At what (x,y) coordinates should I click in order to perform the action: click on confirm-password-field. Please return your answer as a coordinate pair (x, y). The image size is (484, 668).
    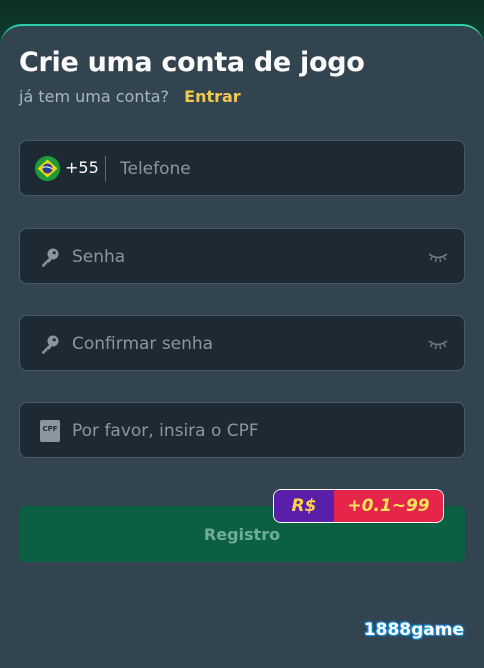
    Looking at the image, I should click on (242, 343).